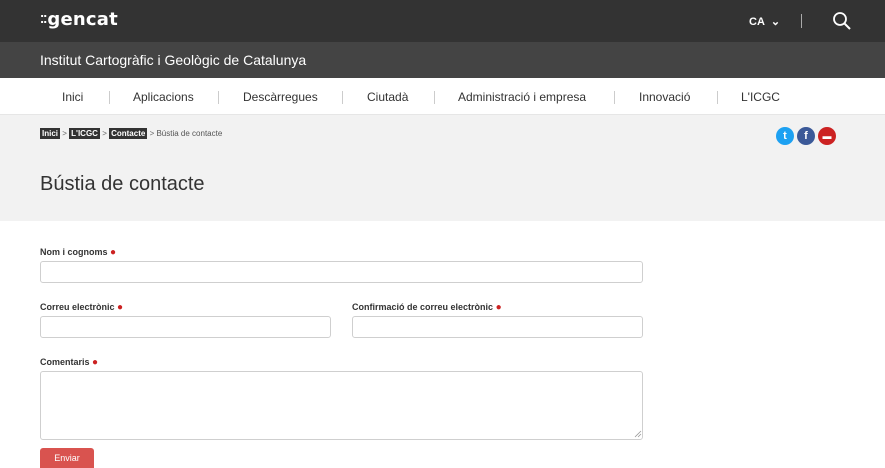 Image resolution: width=885 pixels, height=468 pixels. I want to click on topbar-divider, so click(801, 21).